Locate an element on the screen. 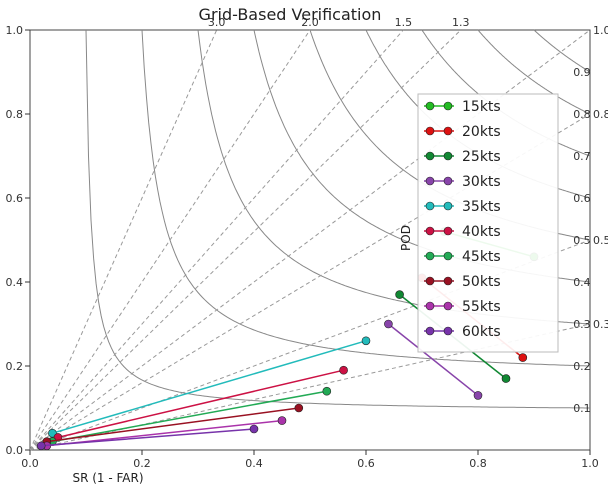 Image resolution: width=608 pixels, height=486 pixels. legend-label: 40kts is located at coordinates (481, 232).